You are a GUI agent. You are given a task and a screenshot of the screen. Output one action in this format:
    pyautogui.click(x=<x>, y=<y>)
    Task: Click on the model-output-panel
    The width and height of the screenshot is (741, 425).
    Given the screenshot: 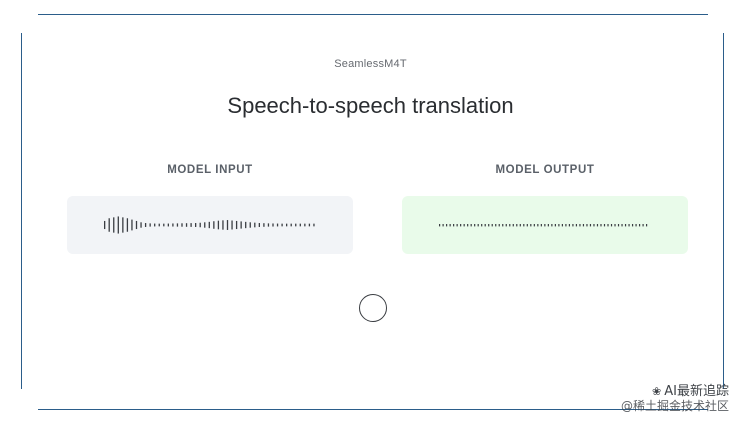 What is the action you would take?
    pyautogui.click(x=545, y=225)
    